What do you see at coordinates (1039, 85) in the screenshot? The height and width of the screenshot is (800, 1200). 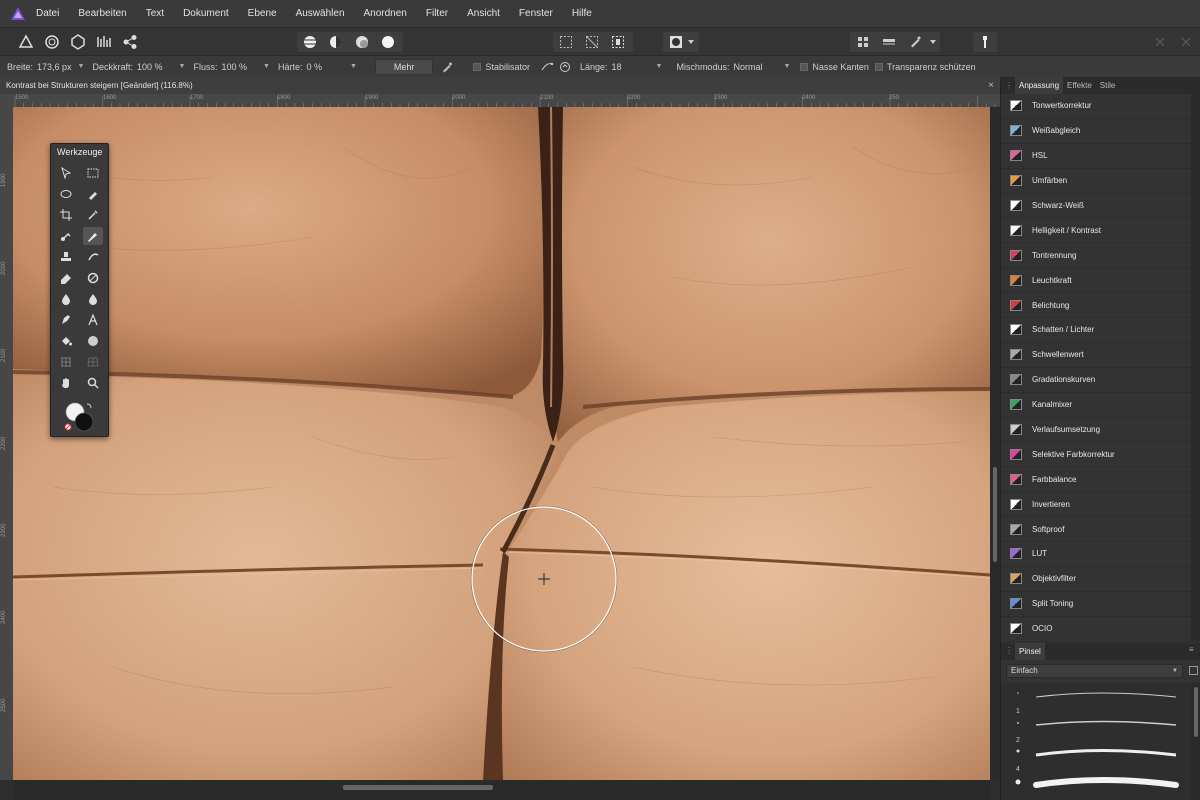 I see `tab-anpassung: Anpassung` at bounding box center [1039, 85].